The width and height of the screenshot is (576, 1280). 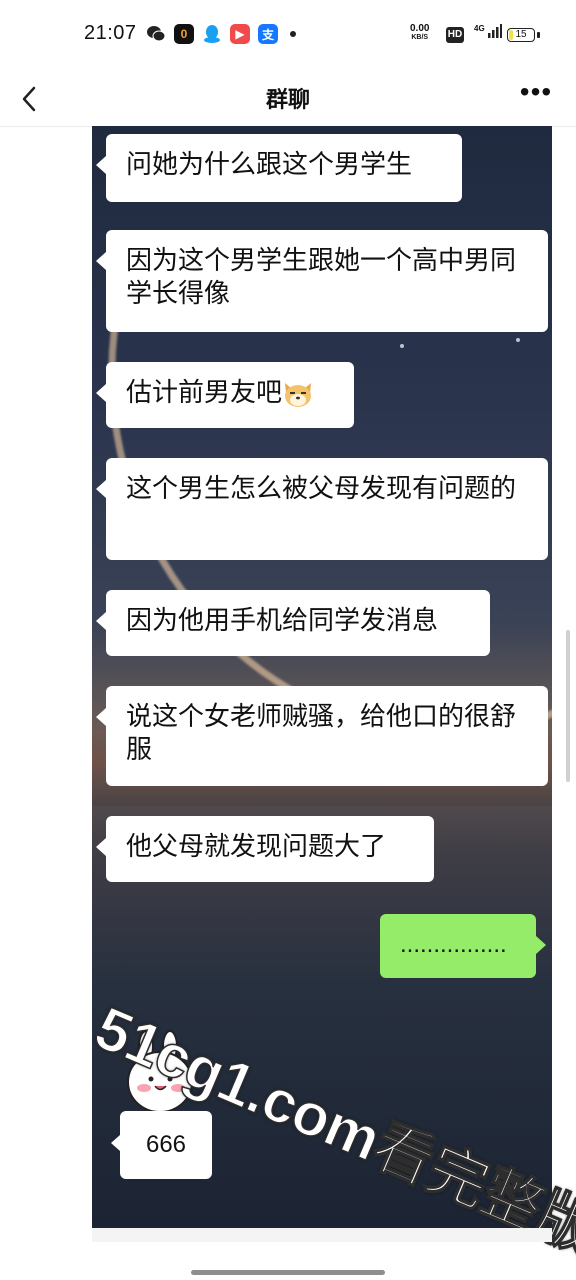 I want to click on alipay-icon: 支, so click(x=268, y=34).